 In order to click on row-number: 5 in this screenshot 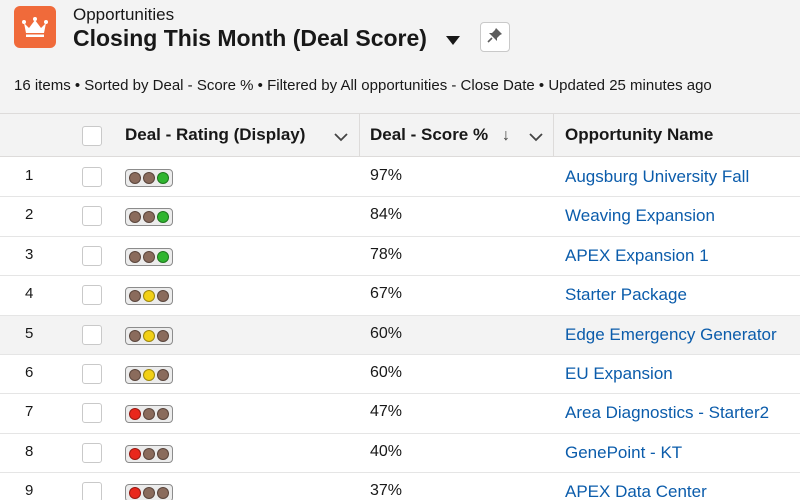, I will do `click(29, 333)`.